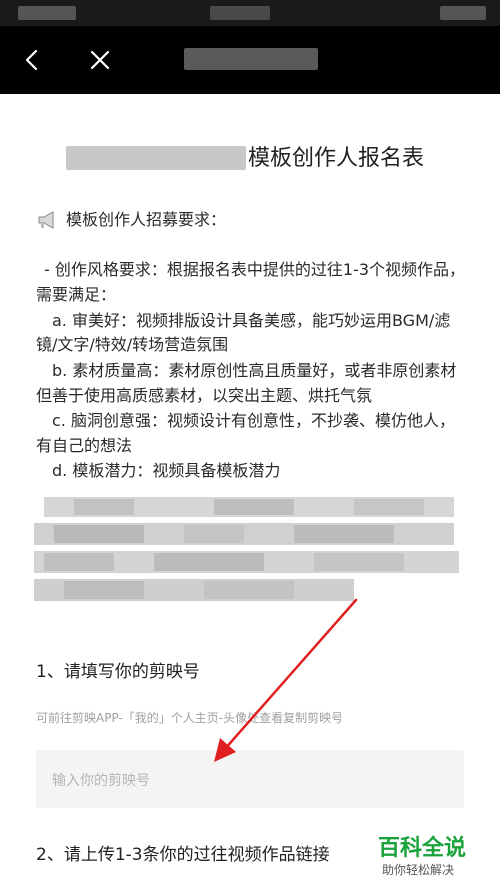 The height and width of the screenshot is (889, 500). What do you see at coordinates (250, 779) in the screenshot?
I see `jianying-id-input: 输入你的剪映号` at bounding box center [250, 779].